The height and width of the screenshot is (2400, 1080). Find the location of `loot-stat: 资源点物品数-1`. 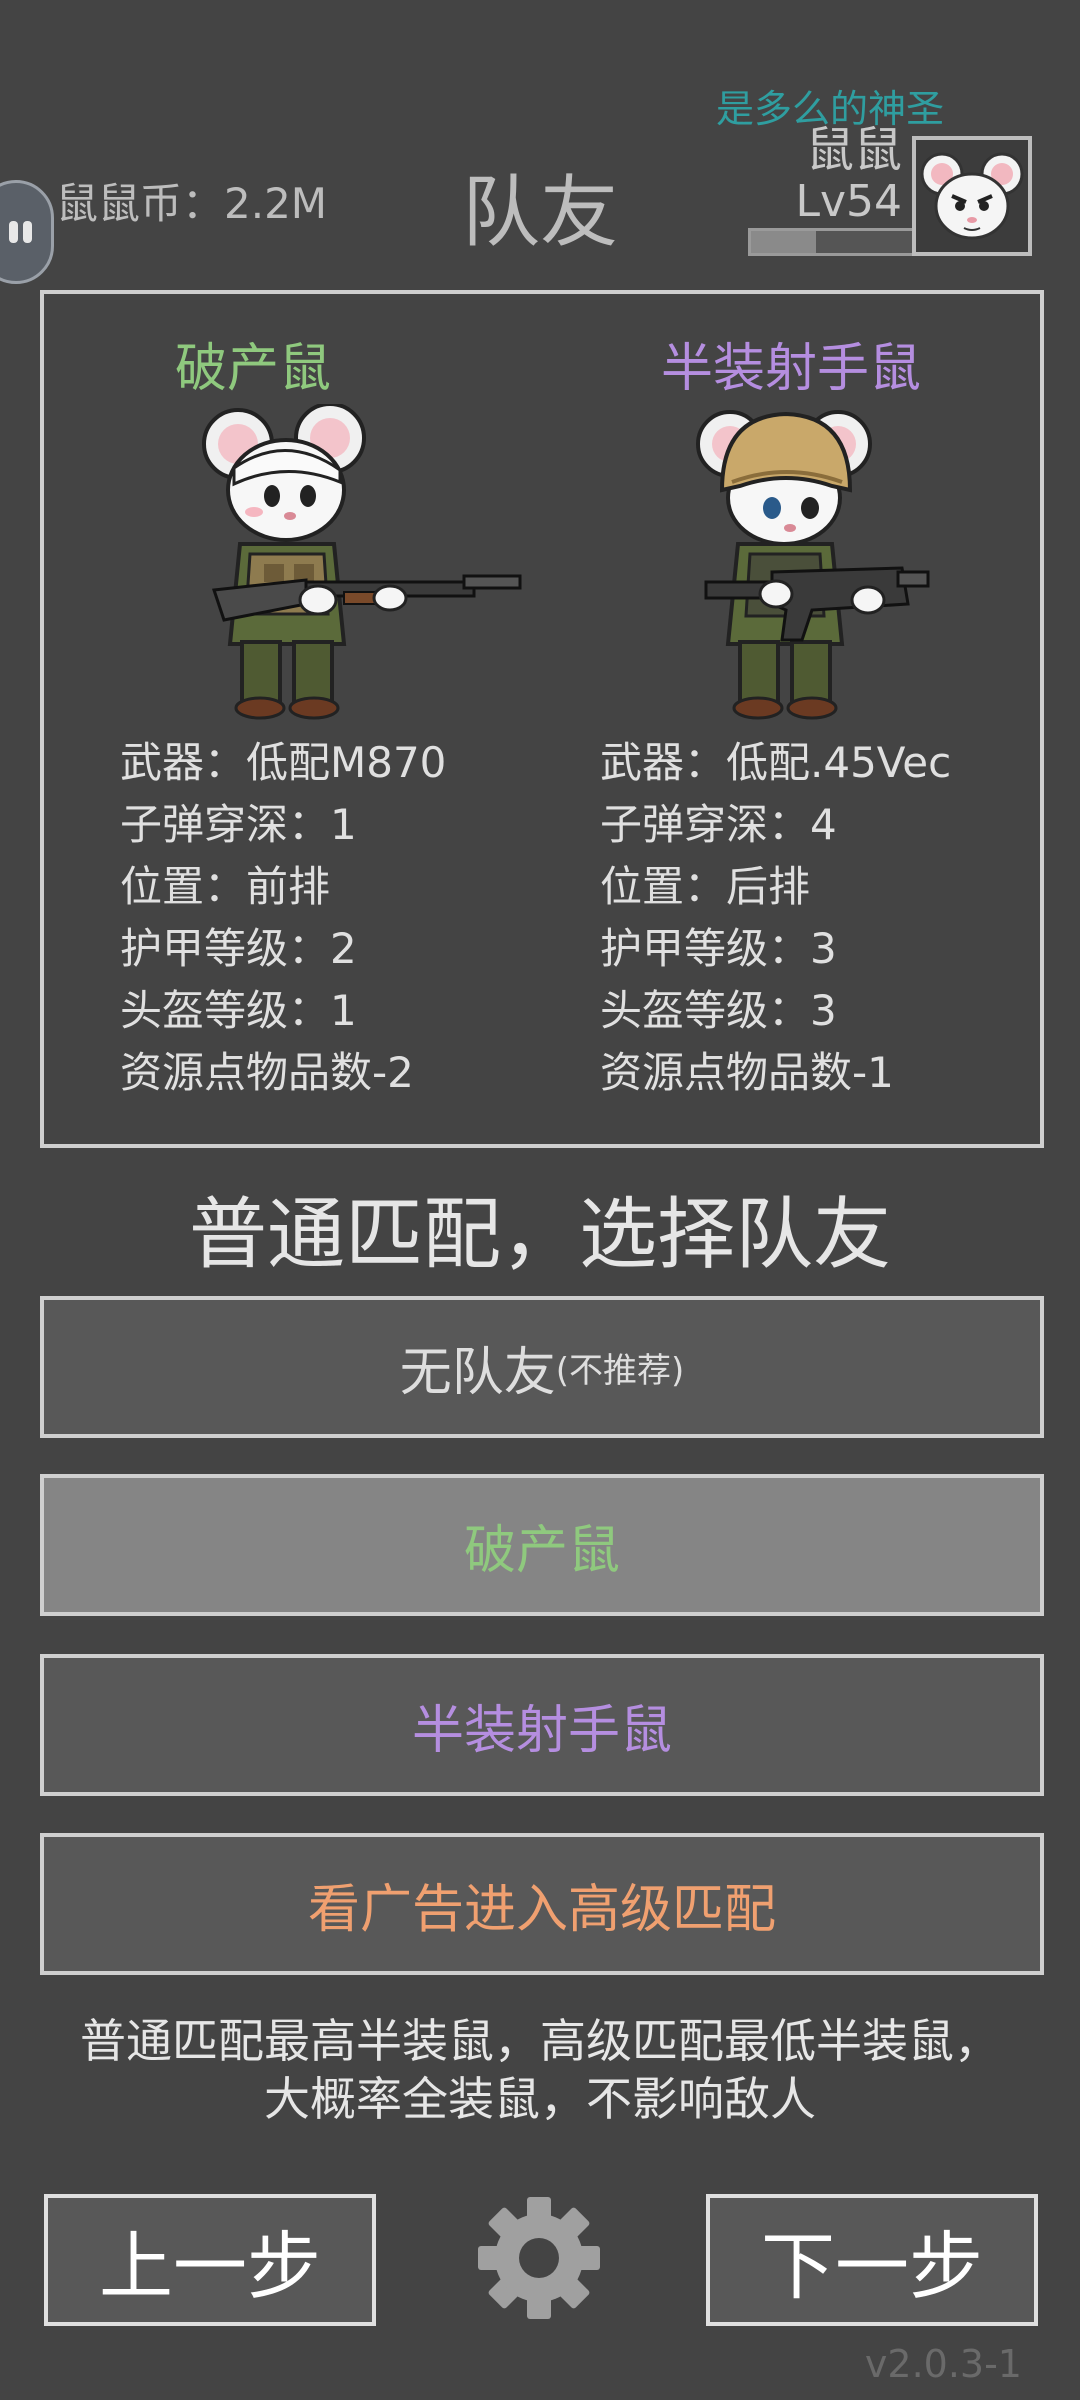

loot-stat: 资源点物品数-1 is located at coordinates (747, 1072).